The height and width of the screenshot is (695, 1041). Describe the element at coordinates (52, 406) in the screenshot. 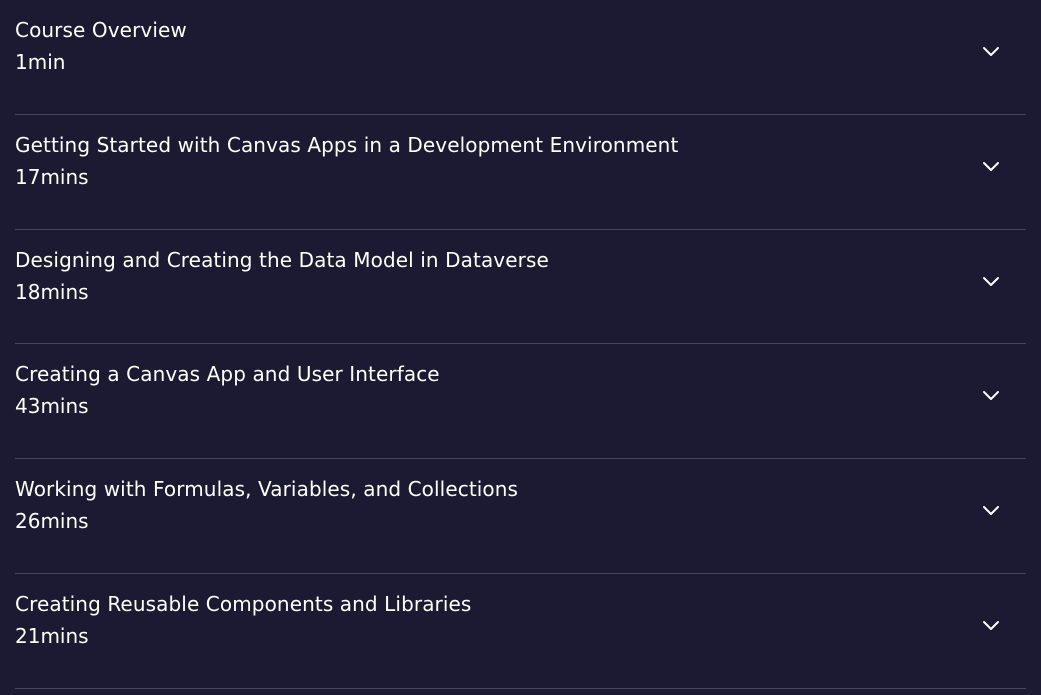

I see `module-duration: 43mins` at that location.